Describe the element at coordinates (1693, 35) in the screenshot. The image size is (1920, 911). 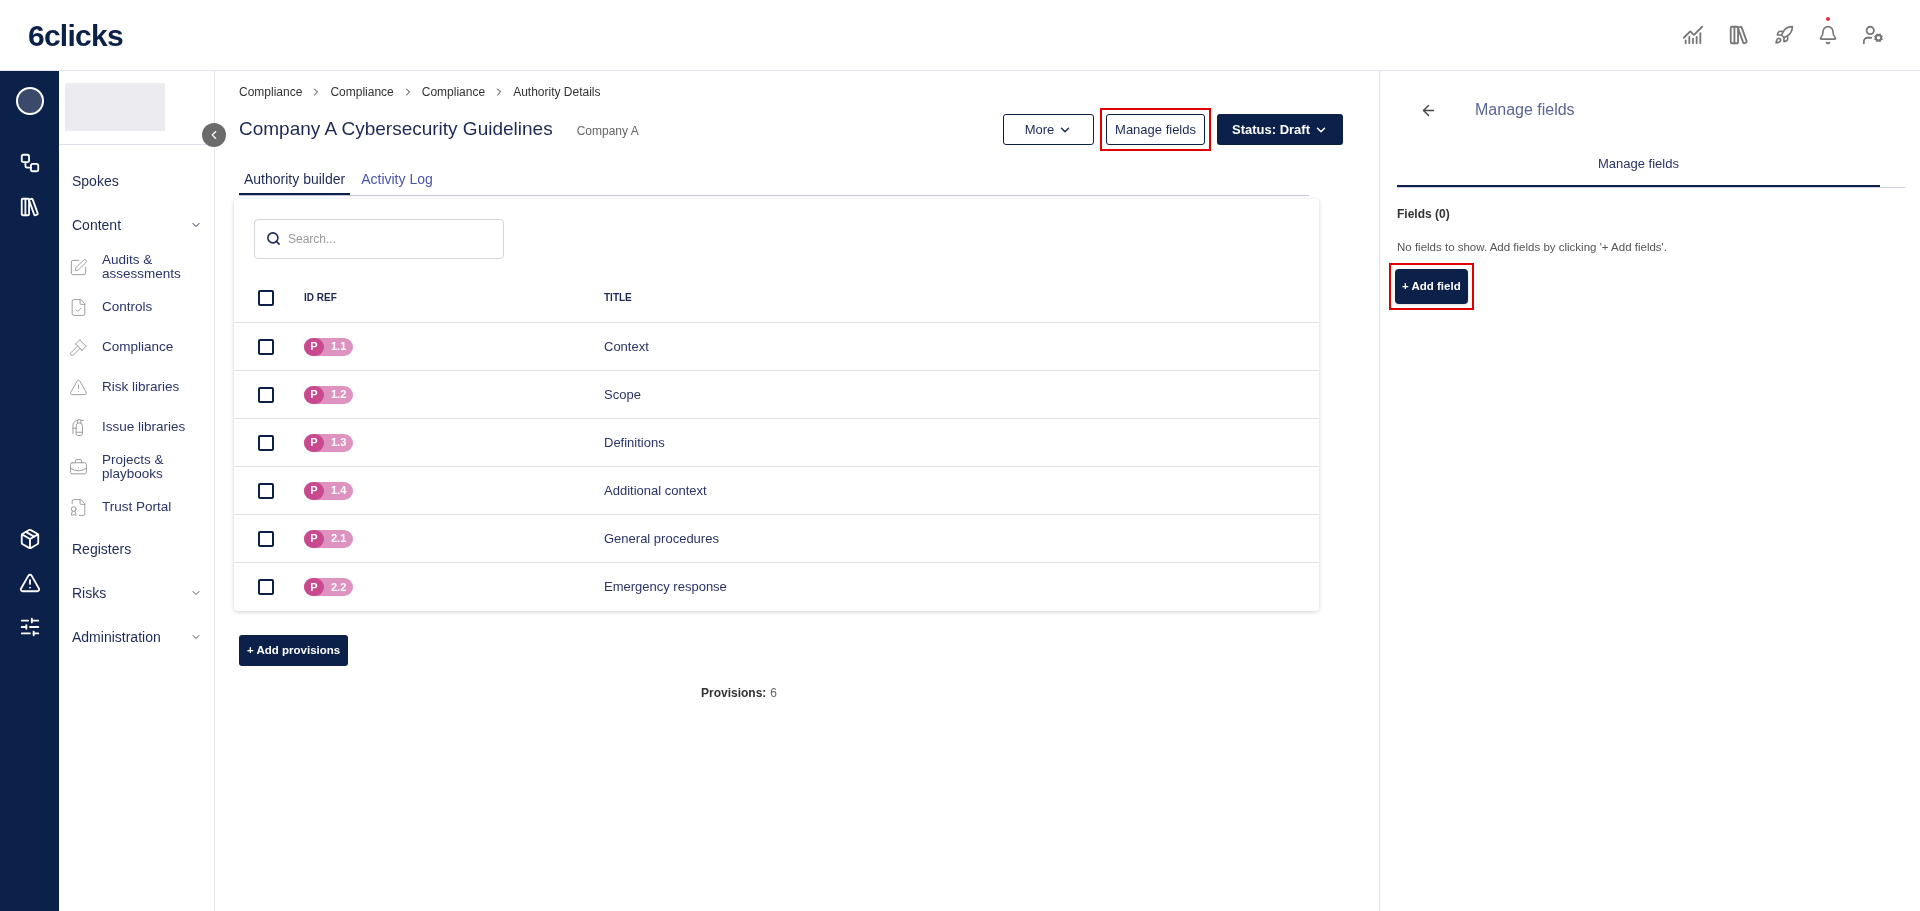
I see `chart-icon` at that location.